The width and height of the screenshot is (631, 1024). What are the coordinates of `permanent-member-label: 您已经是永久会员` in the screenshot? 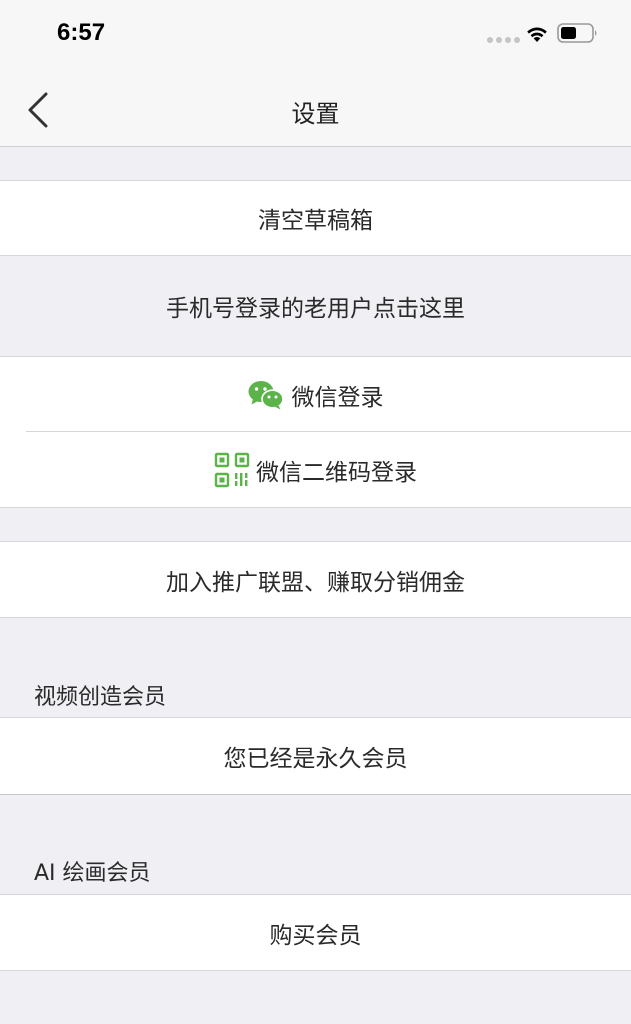 It's located at (315, 759).